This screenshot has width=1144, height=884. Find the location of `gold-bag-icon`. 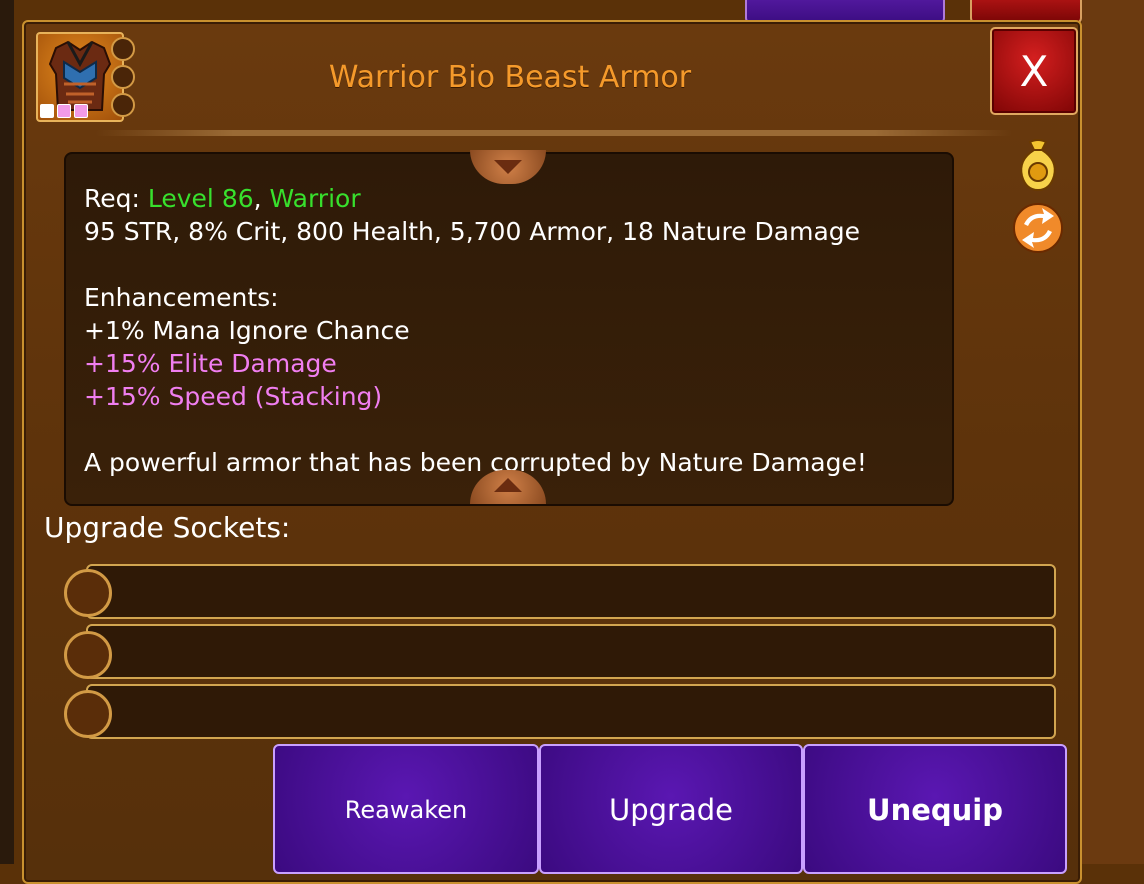

gold-bag-icon is located at coordinates (1038, 165).